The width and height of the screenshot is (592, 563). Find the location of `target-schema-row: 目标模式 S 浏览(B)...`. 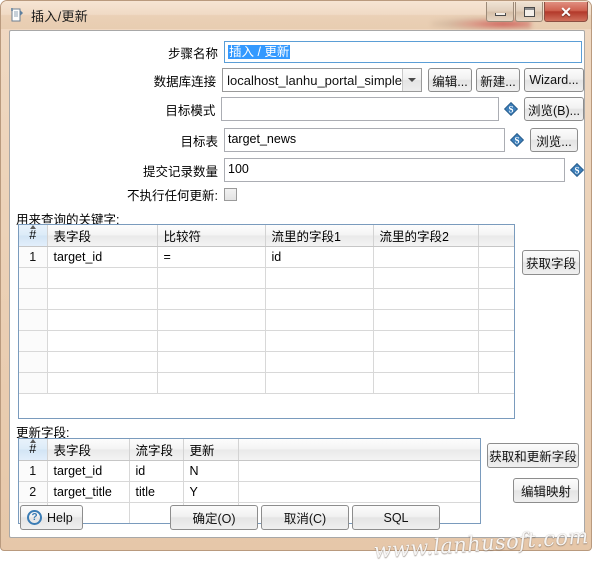

target-schema-row: 目标模式 S 浏览(B)... is located at coordinates (297, 109).